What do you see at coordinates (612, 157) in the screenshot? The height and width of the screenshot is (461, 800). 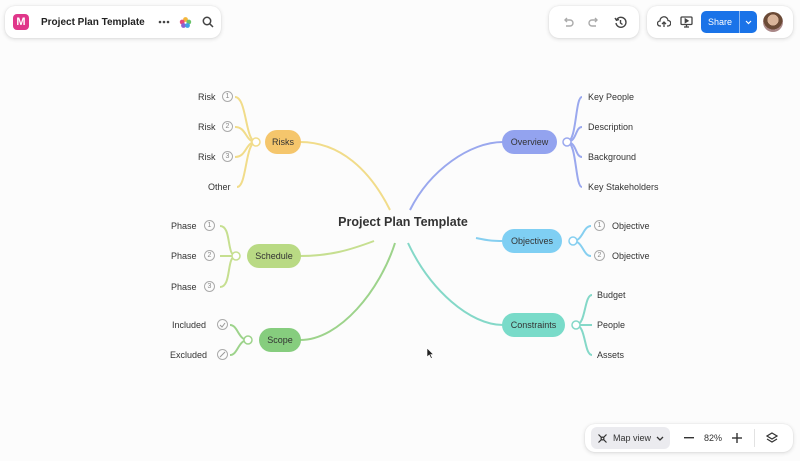 I see `leaf-background: Background` at bounding box center [612, 157].